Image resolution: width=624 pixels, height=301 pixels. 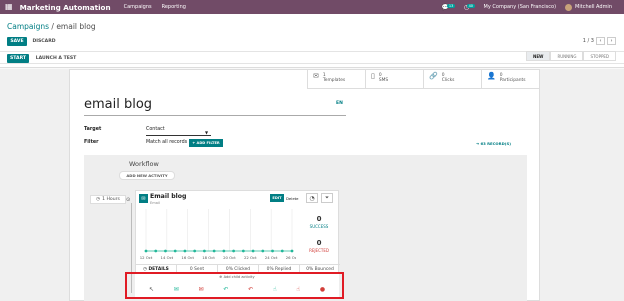 What do you see at coordinates (128, 200) in the screenshot?
I see `trigger-icon: ⊙` at bounding box center [128, 200].